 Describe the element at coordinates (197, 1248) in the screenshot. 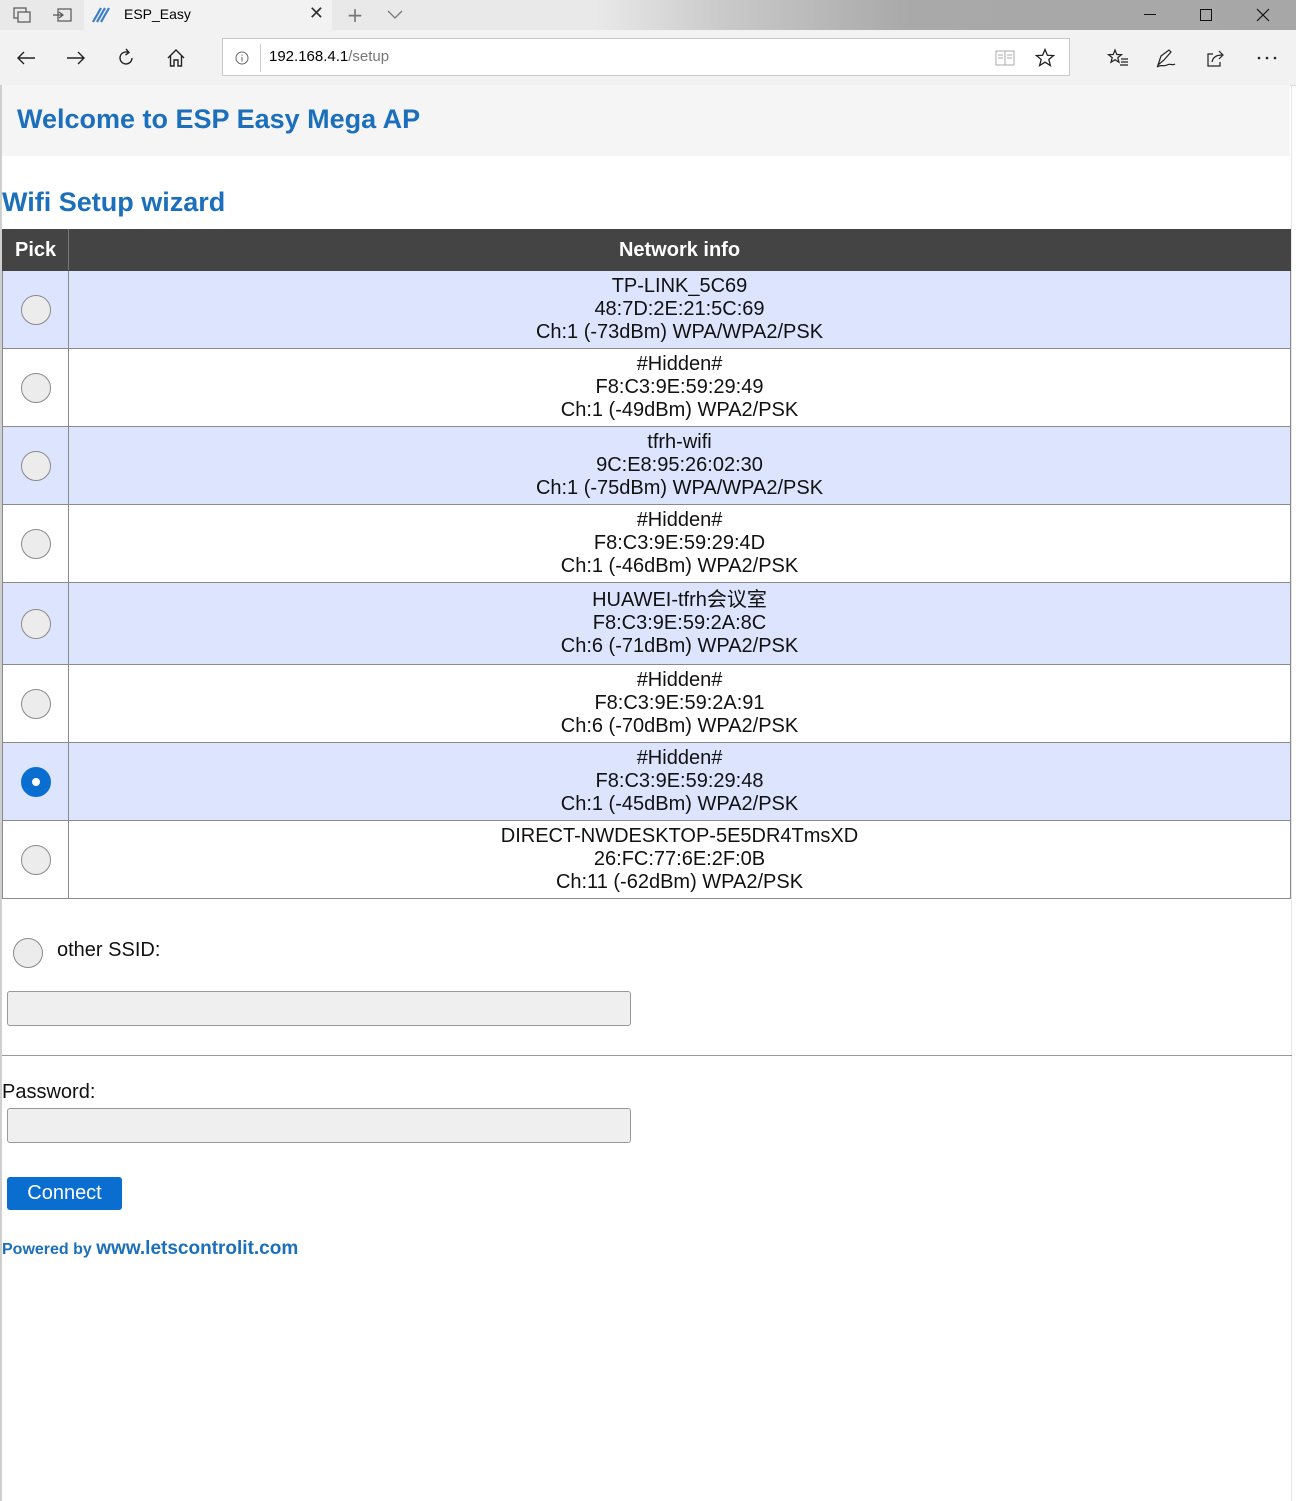

I see `footer-link: www.letscontrolit.com` at that location.